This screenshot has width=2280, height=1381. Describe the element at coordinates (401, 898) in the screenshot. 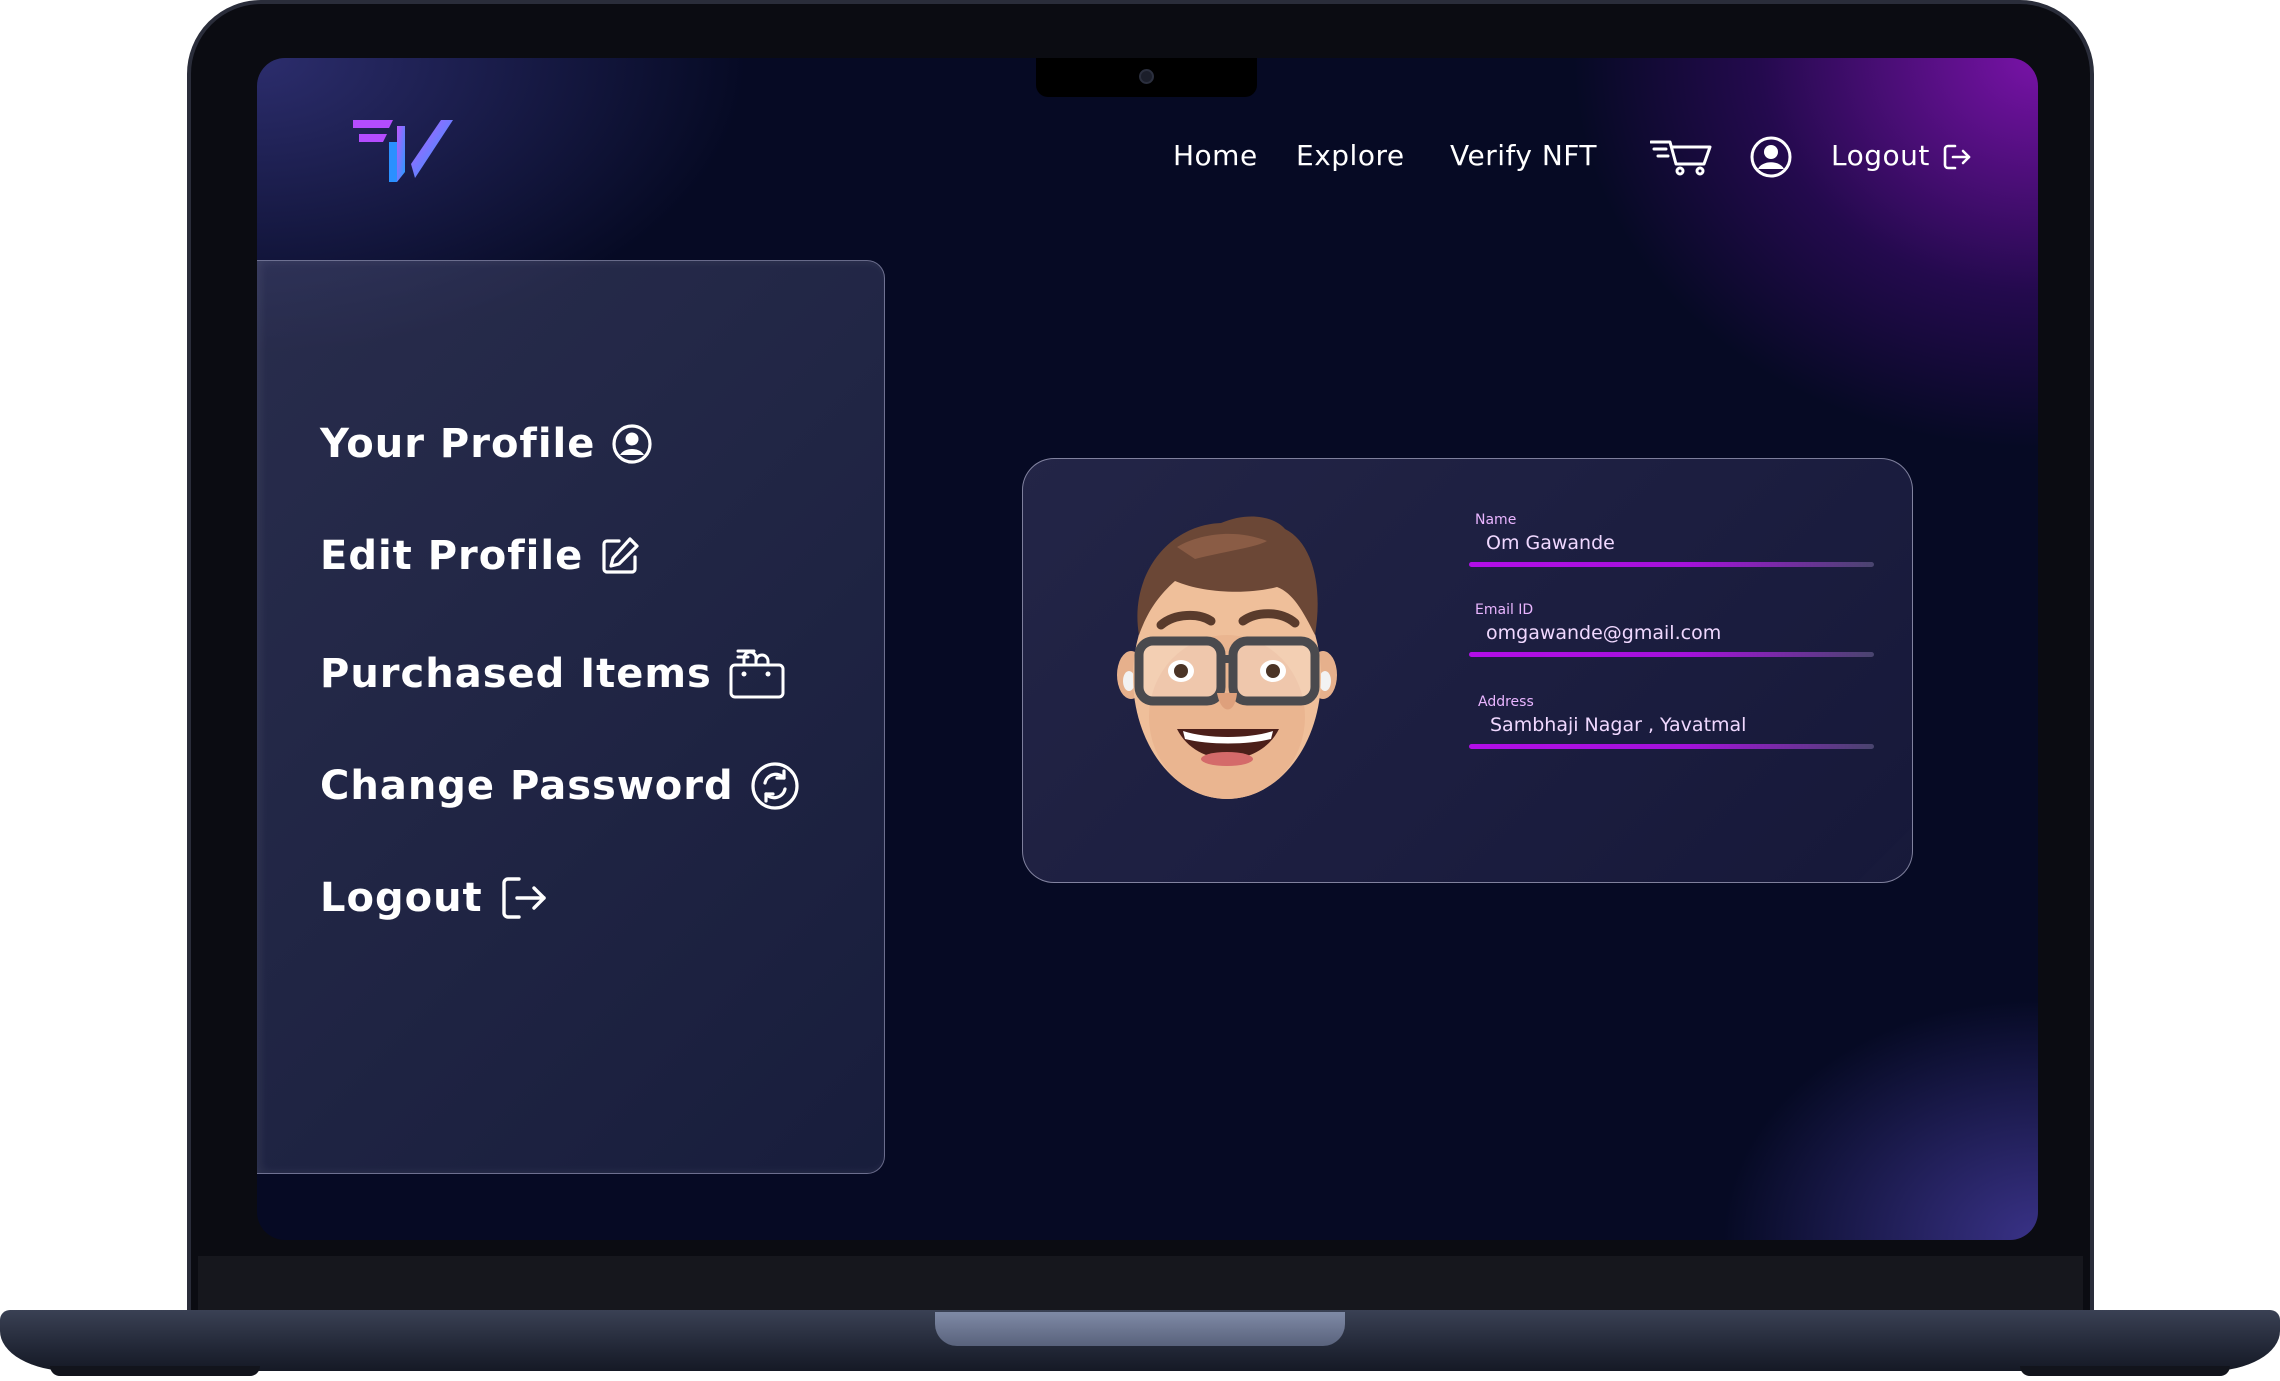

I see `sidebar-item-label: Logout` at that location.